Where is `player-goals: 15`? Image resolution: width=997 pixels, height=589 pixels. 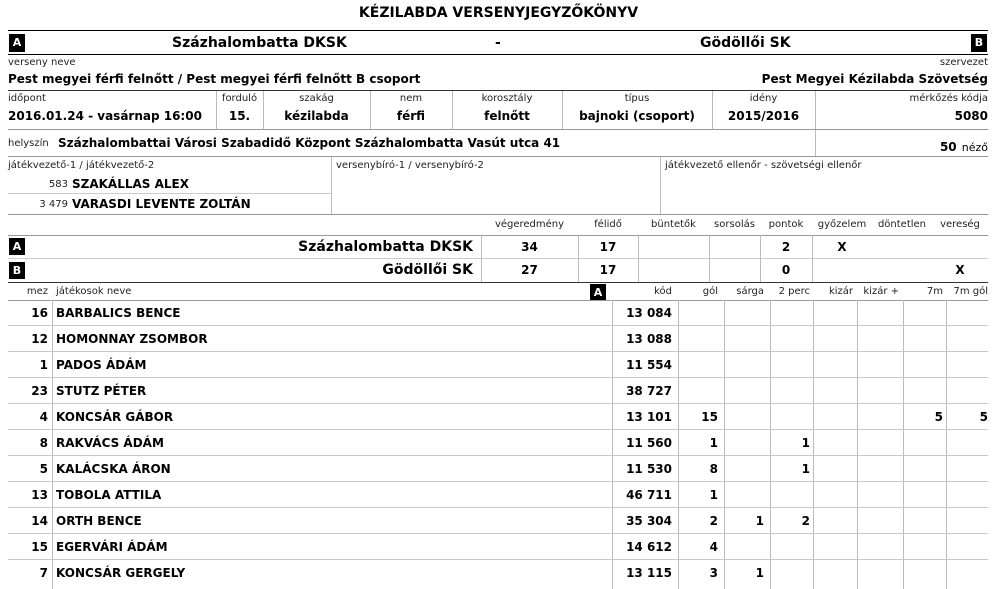
player-goals: 15 is located at coordinates (709, 417).